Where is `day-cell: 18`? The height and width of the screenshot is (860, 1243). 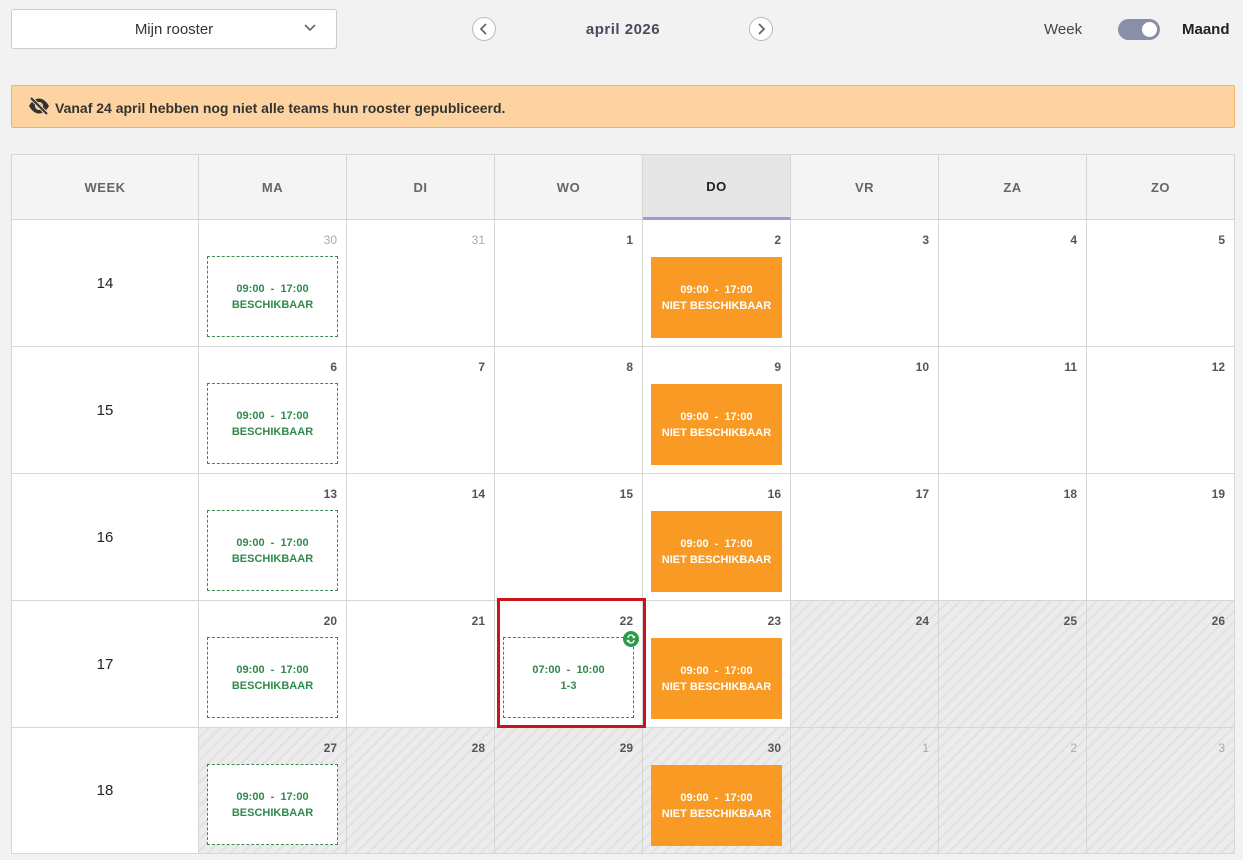
day-cell: 18 is located at coordinates (1013, 537).